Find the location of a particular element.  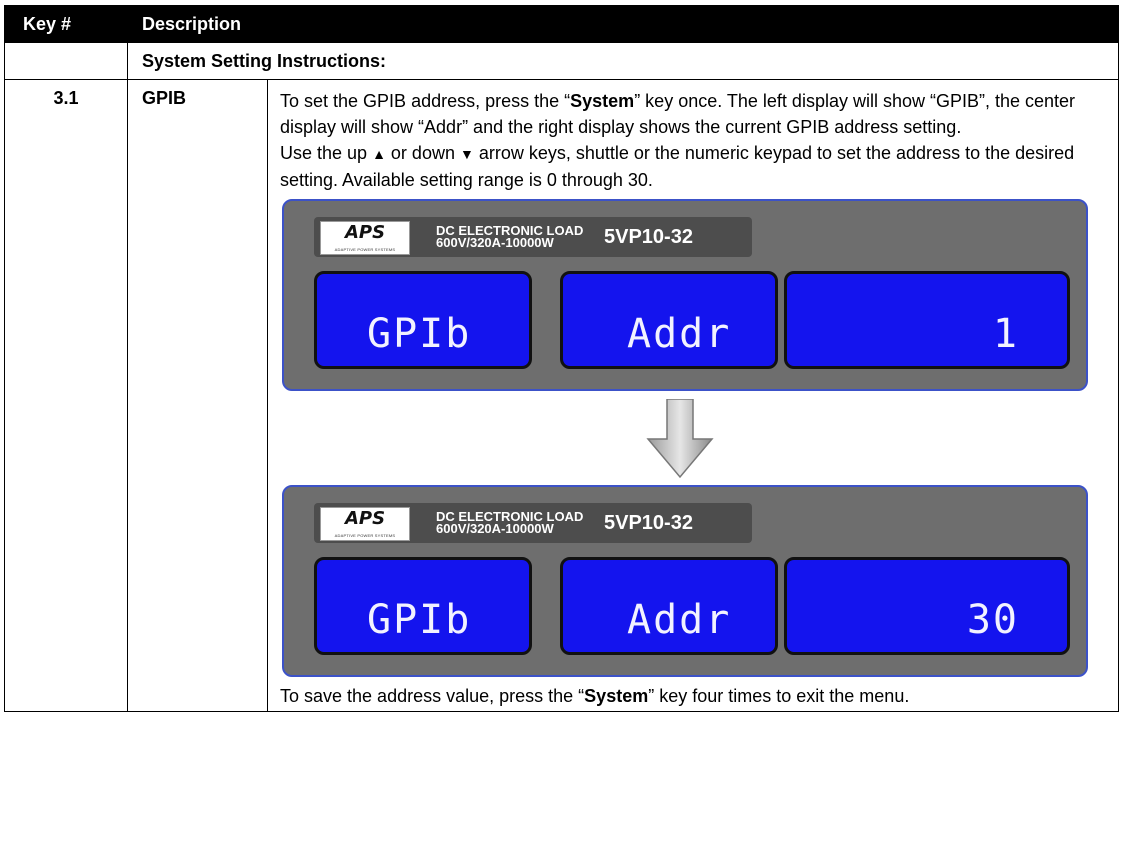

right-display: 1 is located at coordinates (927, 320).